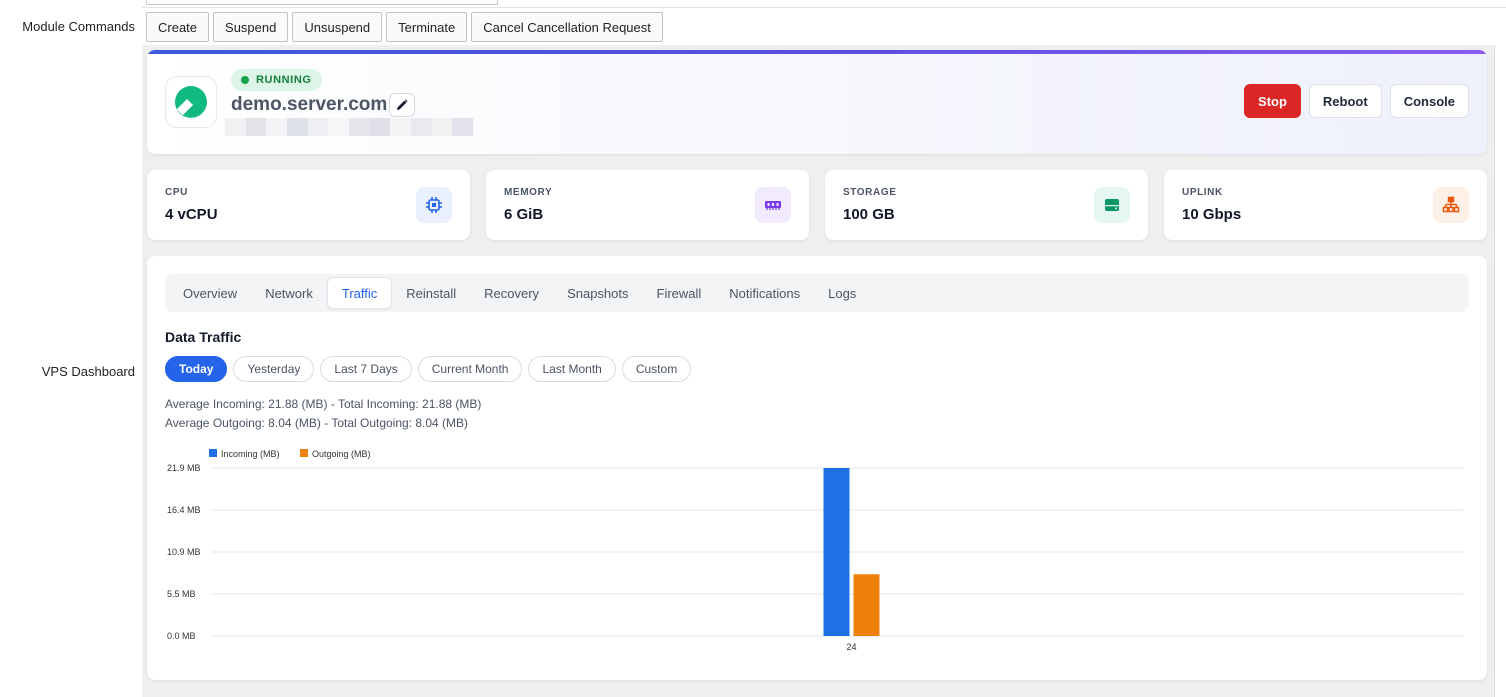 The image size is (1506, 697). What do you see at coordinates (181, 594) in the screenshot?
I see `y-tick-label: 5.5 MB` at bounding box center [181, 594].